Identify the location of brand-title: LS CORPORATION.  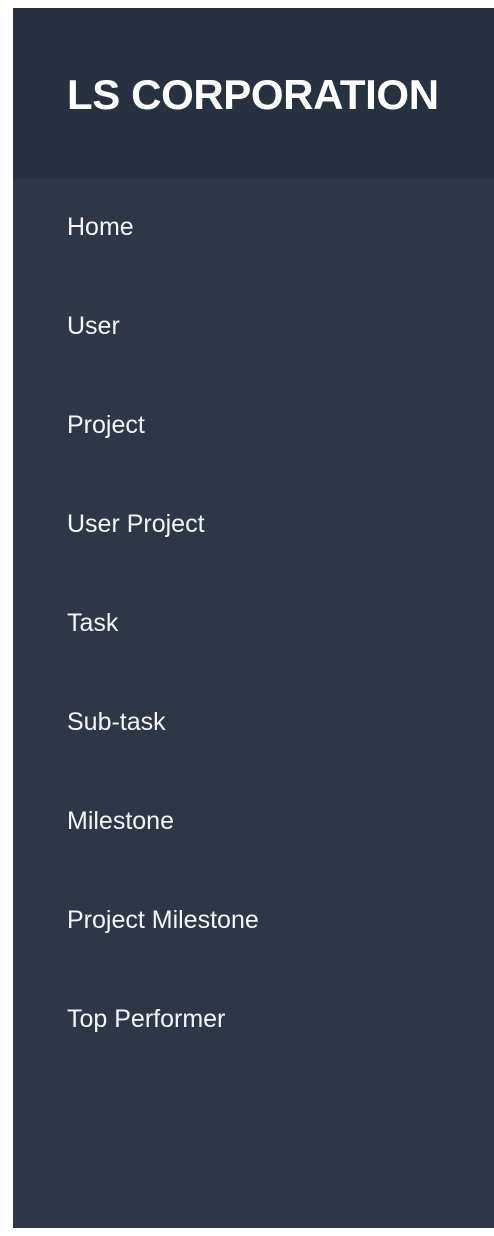
(253, 94).